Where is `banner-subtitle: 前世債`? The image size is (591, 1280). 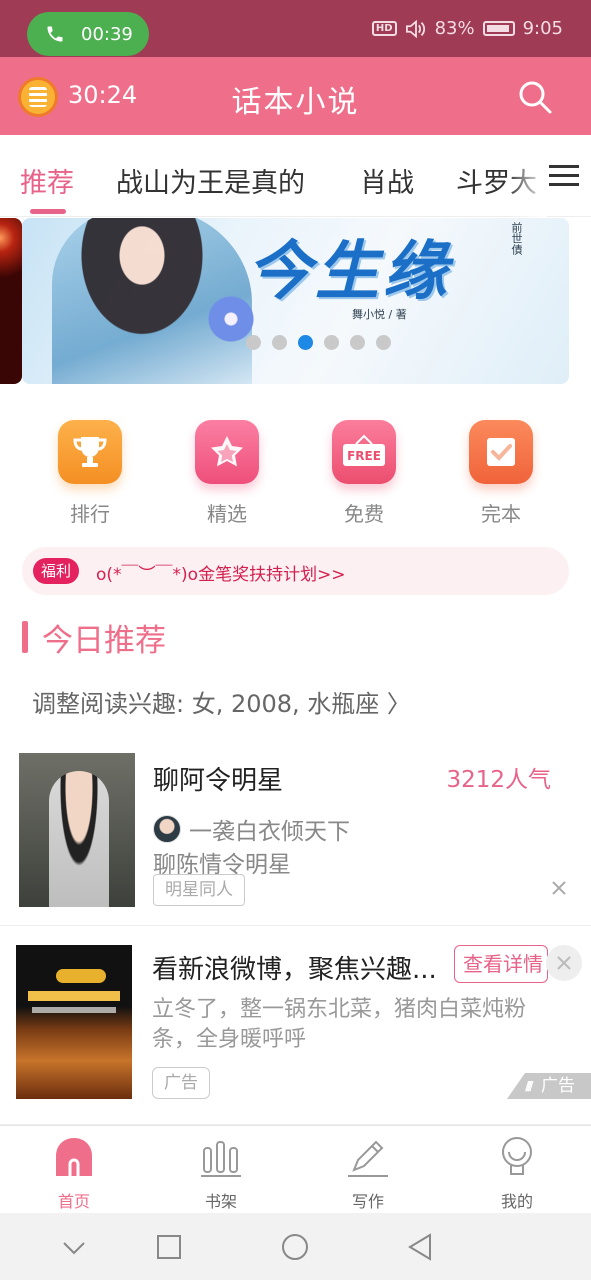 banner-subtitle: 前世債 is located at coordinates (516, 238).